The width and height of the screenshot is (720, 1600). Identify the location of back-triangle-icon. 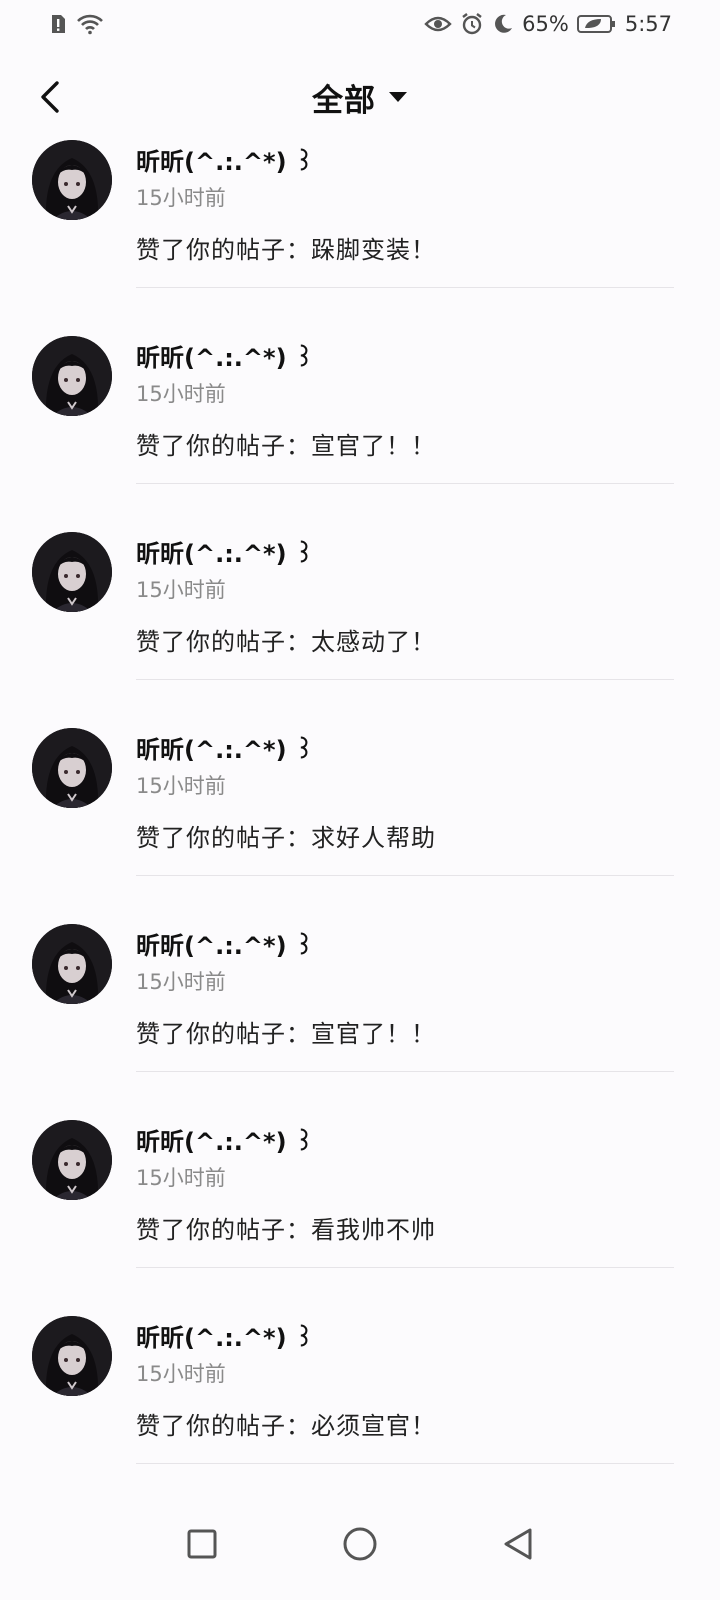
(518, 1544).